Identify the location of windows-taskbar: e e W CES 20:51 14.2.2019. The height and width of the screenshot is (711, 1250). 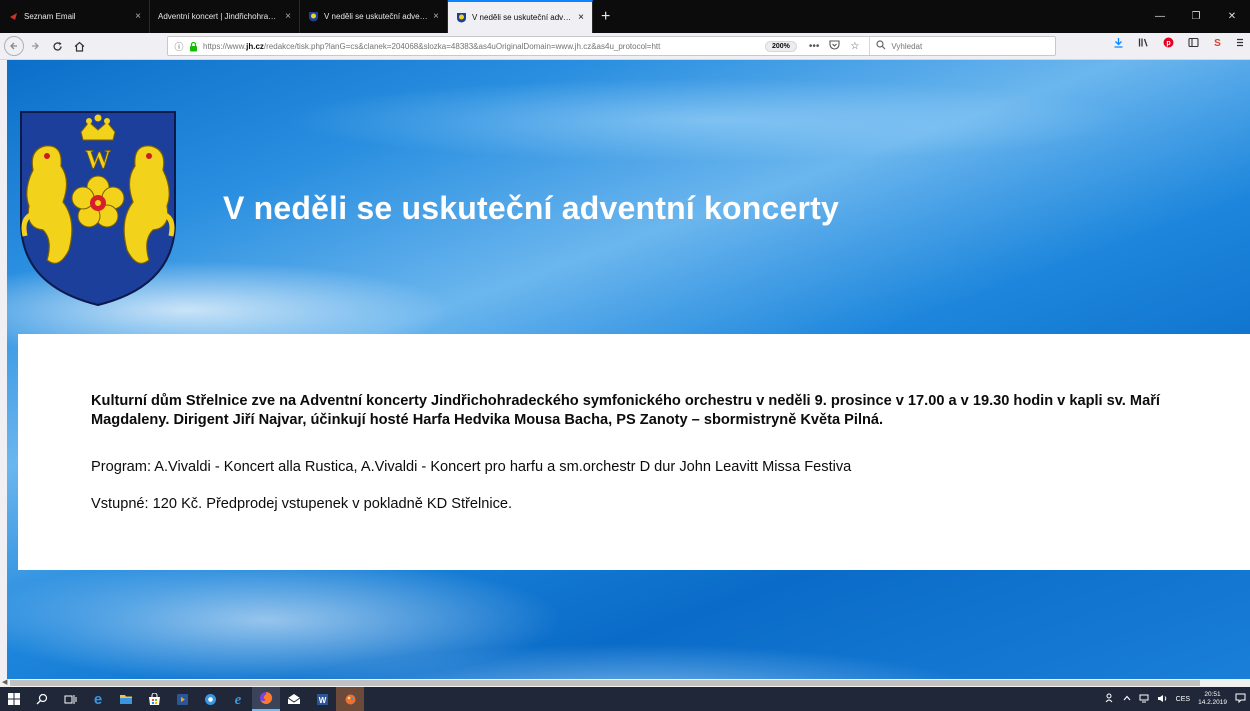
(625, 699).